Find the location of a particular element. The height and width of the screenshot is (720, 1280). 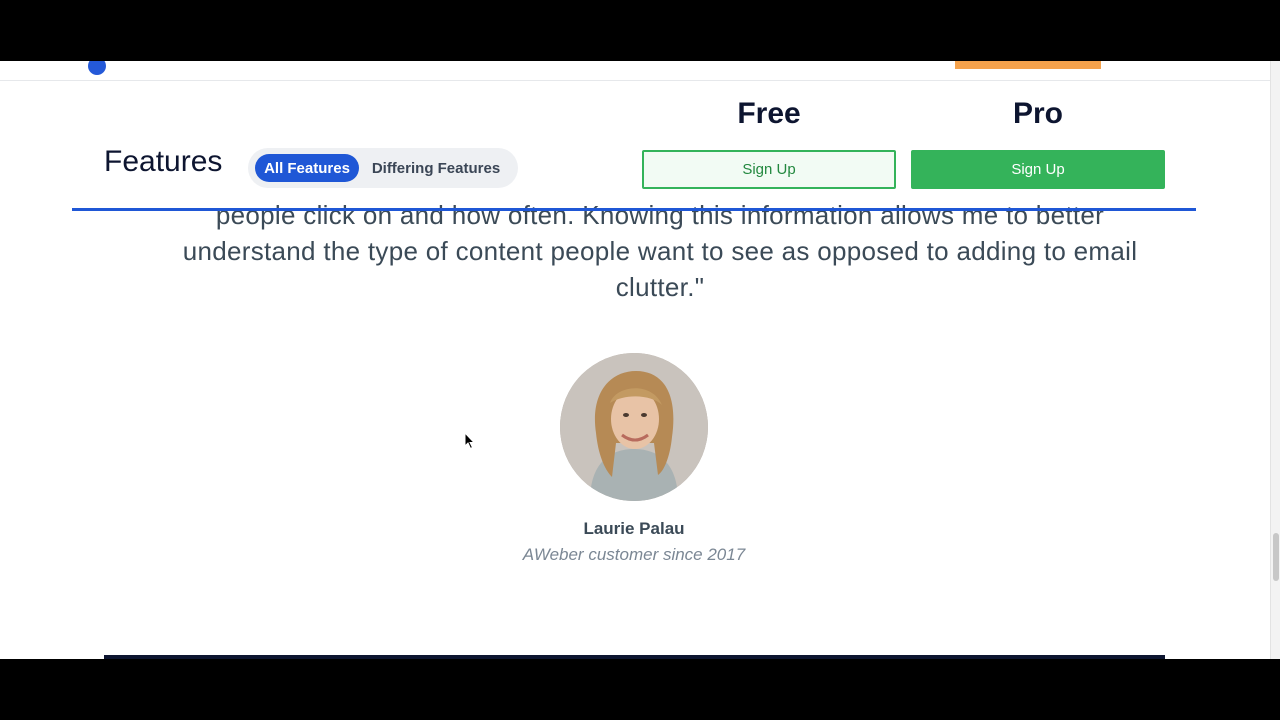

top-nav is located at coordinates (635, 71).